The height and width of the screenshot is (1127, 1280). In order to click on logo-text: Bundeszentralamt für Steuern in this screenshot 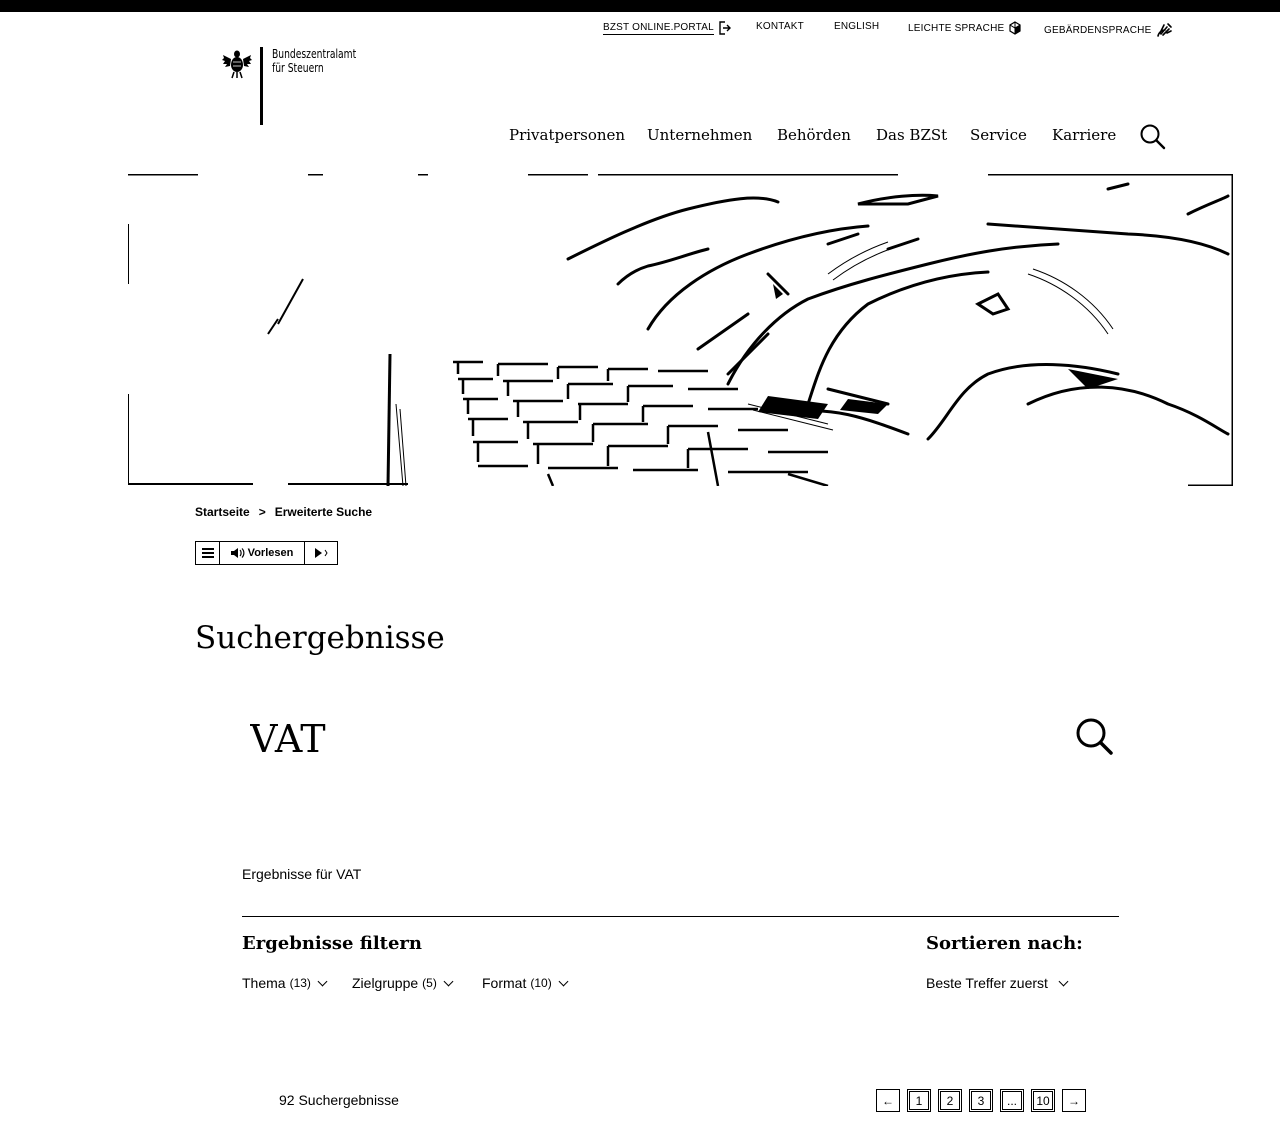, I will do `click(314, 61)`.